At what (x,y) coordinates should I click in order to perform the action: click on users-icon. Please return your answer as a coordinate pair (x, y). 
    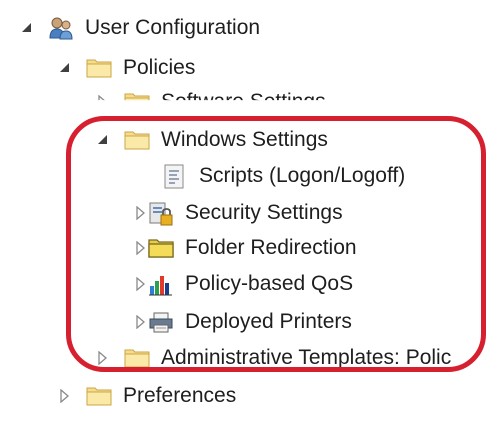
    Looking at the image, I should click on (61, 28).